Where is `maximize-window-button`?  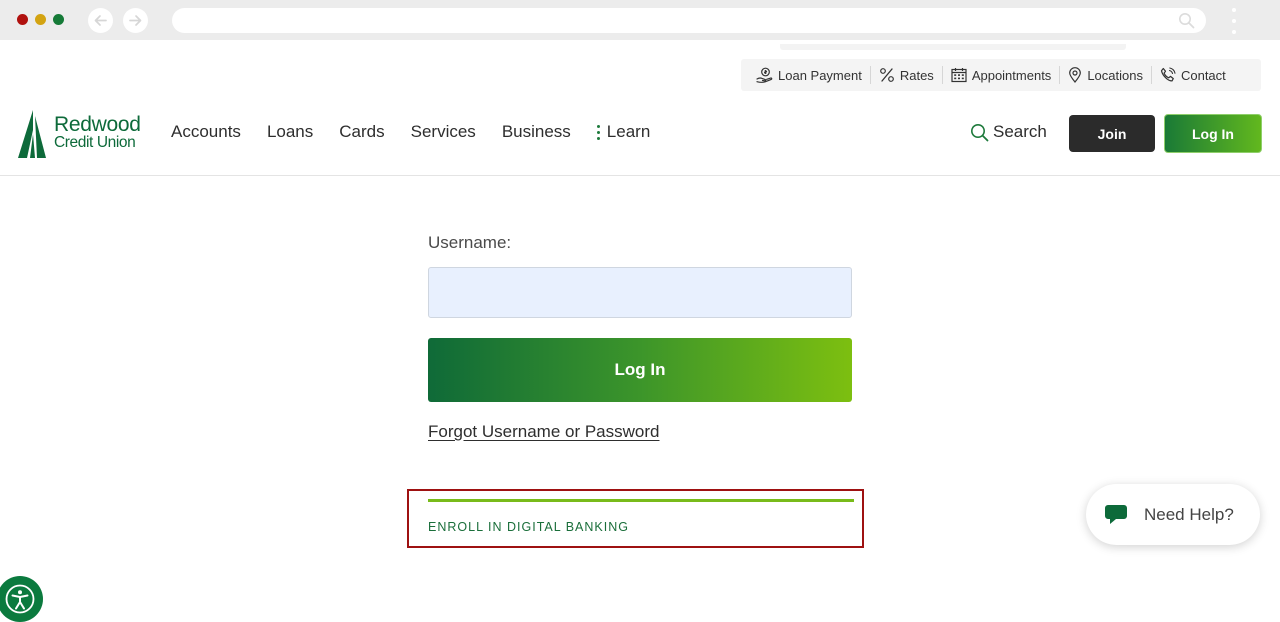
maximize-window-button is located at coordinates (58, 19).